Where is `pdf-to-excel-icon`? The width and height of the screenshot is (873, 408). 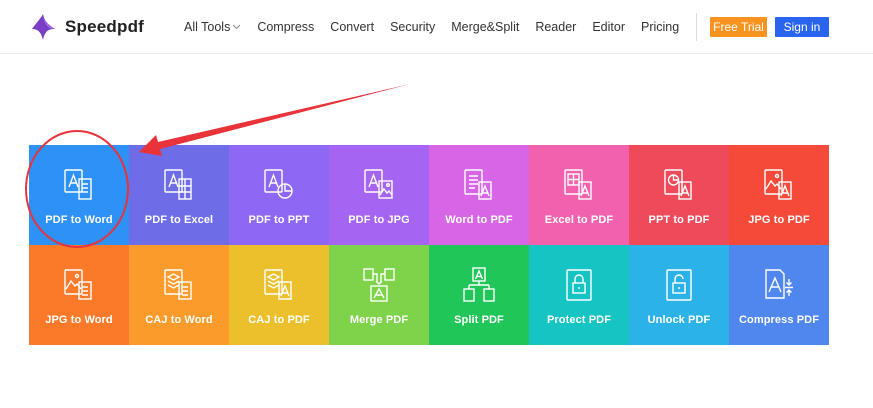
pdf-to-excel-icon is located at coordinates (179, 185).